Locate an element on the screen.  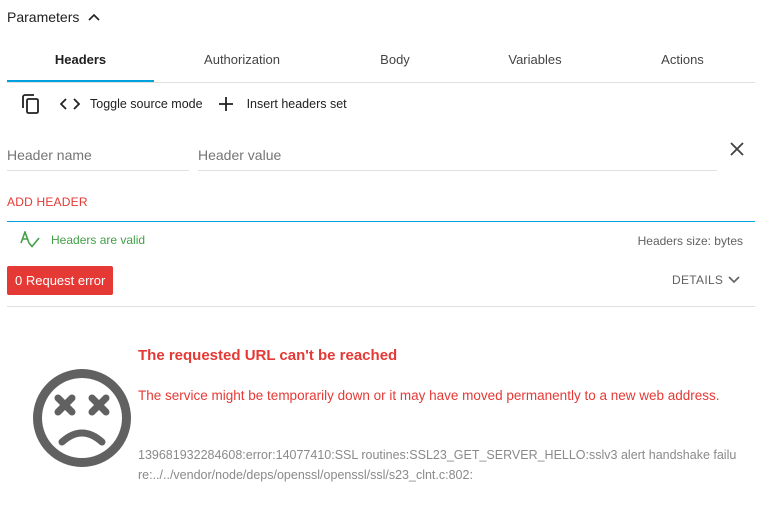
parameters-toggle: Parameters is located at coordinates (53, 17).